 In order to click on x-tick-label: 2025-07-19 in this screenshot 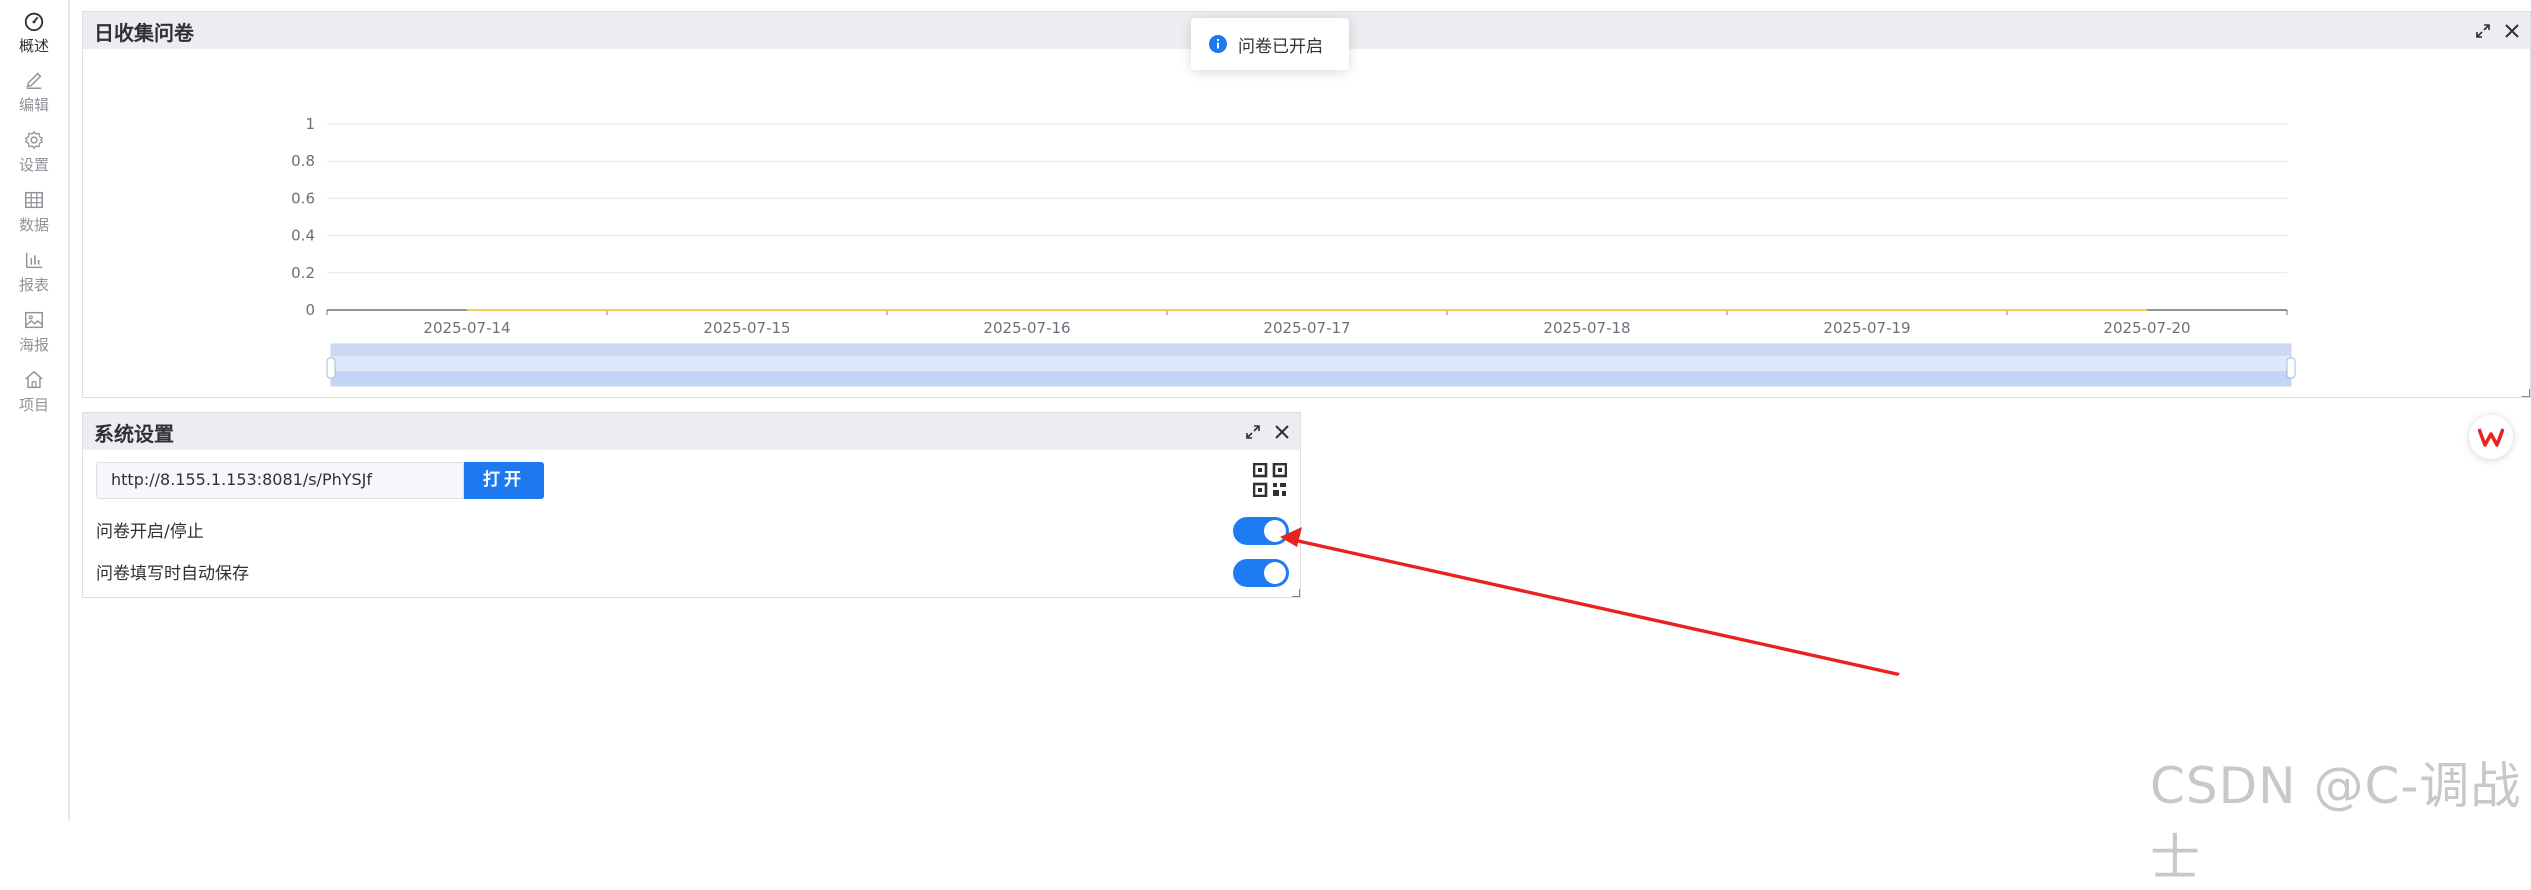, I will do `click(1866, 328)`.